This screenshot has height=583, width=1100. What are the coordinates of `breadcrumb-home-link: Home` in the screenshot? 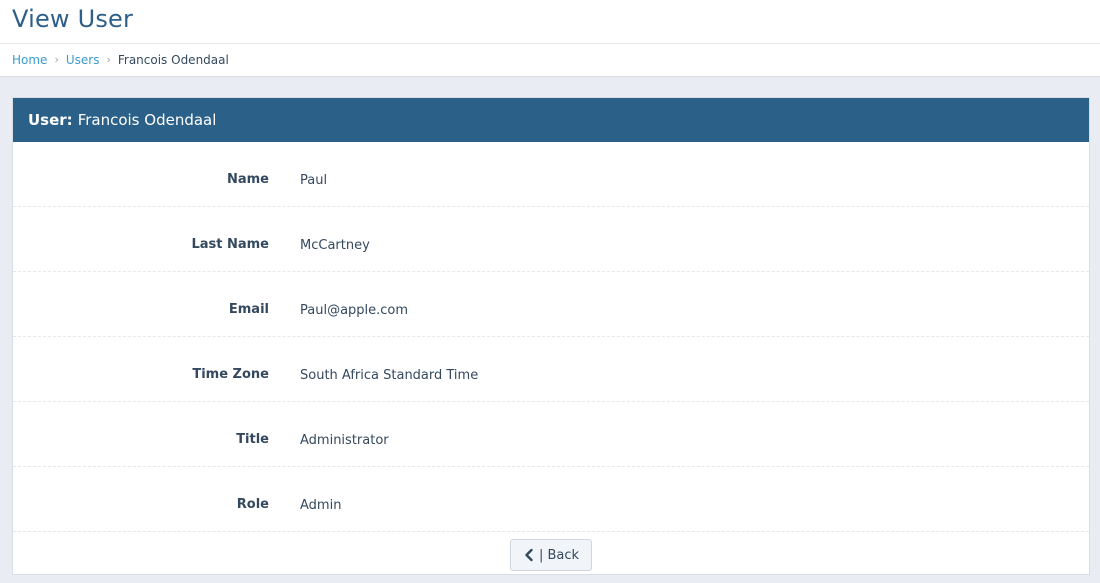 It's located at (29, 60).